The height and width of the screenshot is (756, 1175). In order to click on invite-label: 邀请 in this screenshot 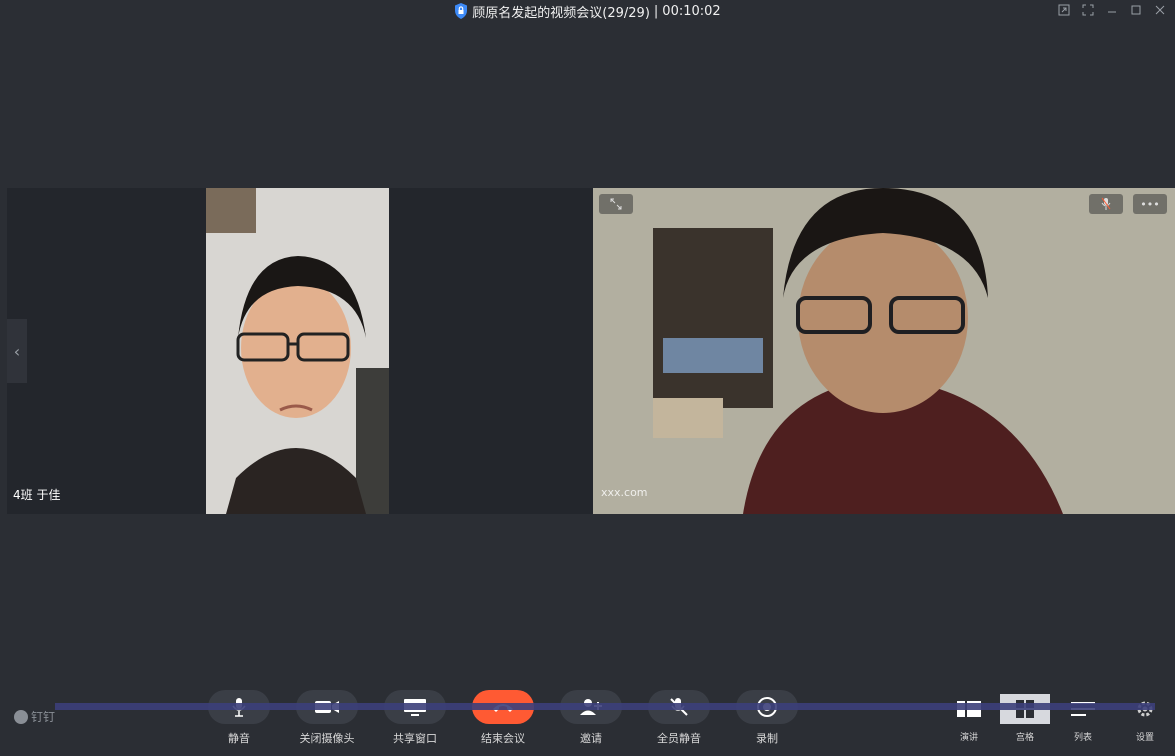, I will do `click(591, 738)`.